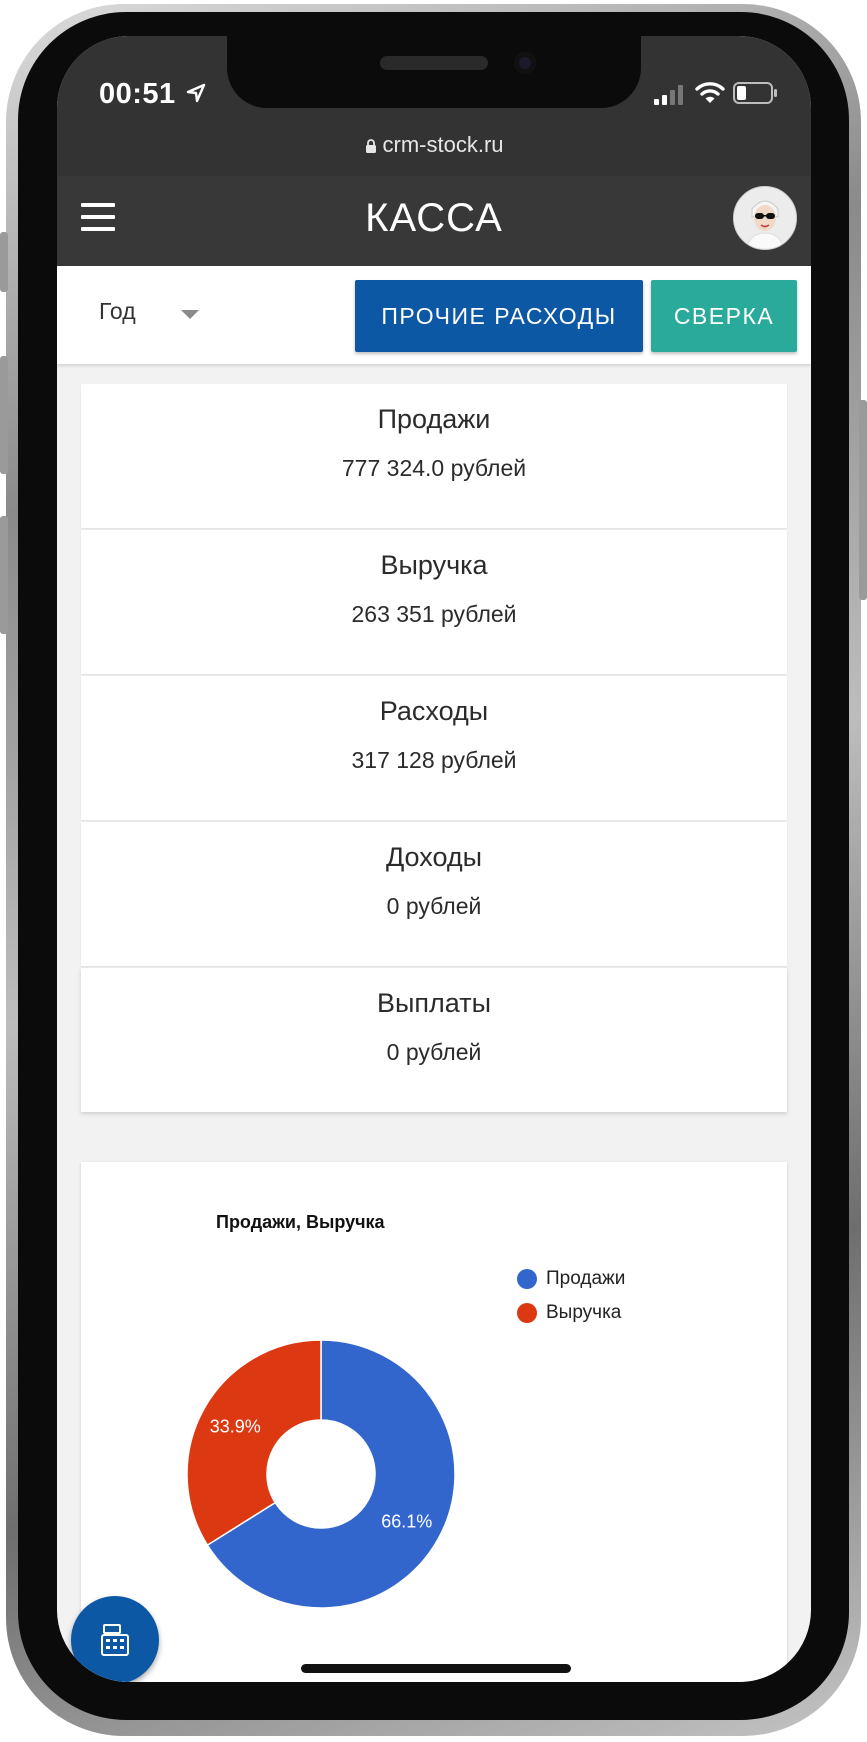 The image size is (867, 1742). What do you see at coordinates (525, 63) in the screenshot?
I see `front-camera` at bounding box center [525, 63].